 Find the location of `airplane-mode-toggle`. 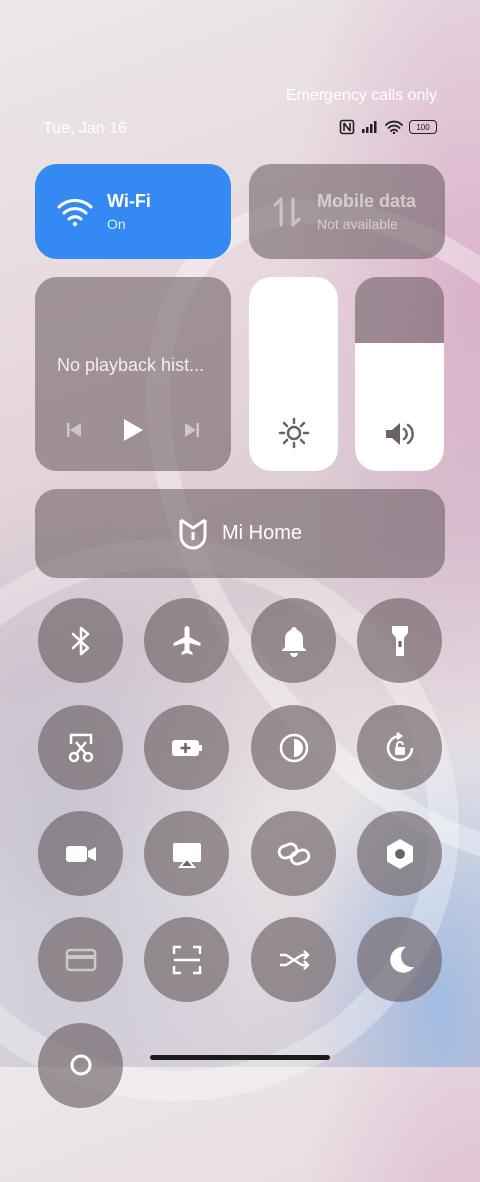

airplane-mode-toggle is located at coordinates (186, 640).